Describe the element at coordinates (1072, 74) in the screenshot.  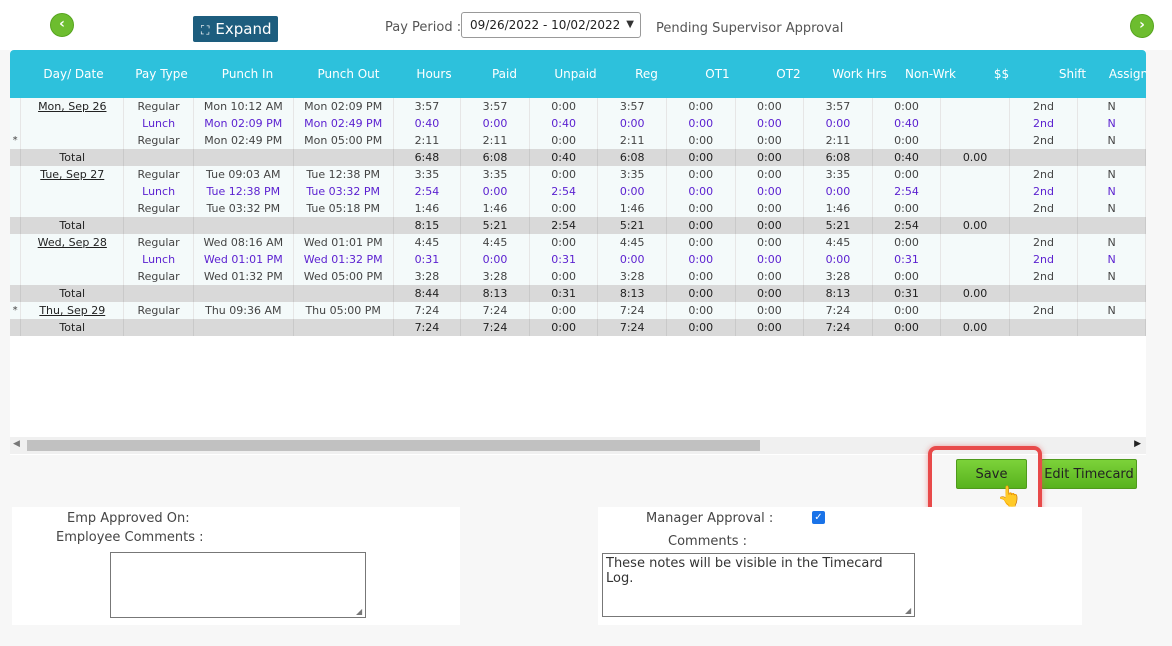
I see `column-header: Shift` at that location.